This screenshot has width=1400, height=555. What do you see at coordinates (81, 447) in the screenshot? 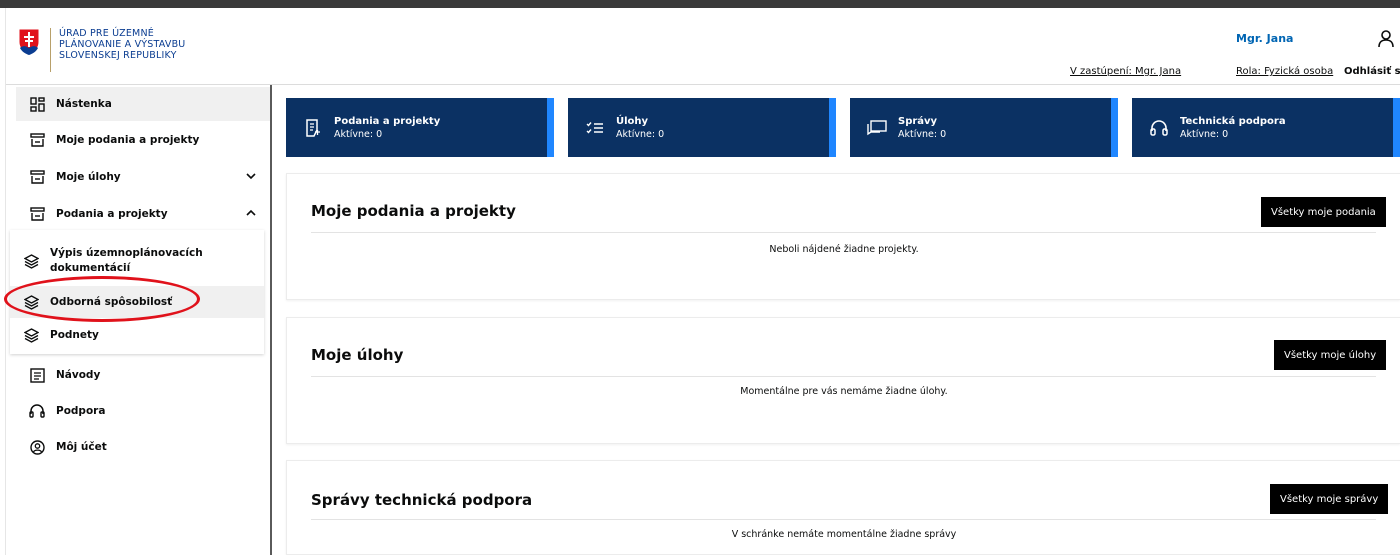
I see `sidebar-item-label: Môj účet` at bounding box center [81, 447].